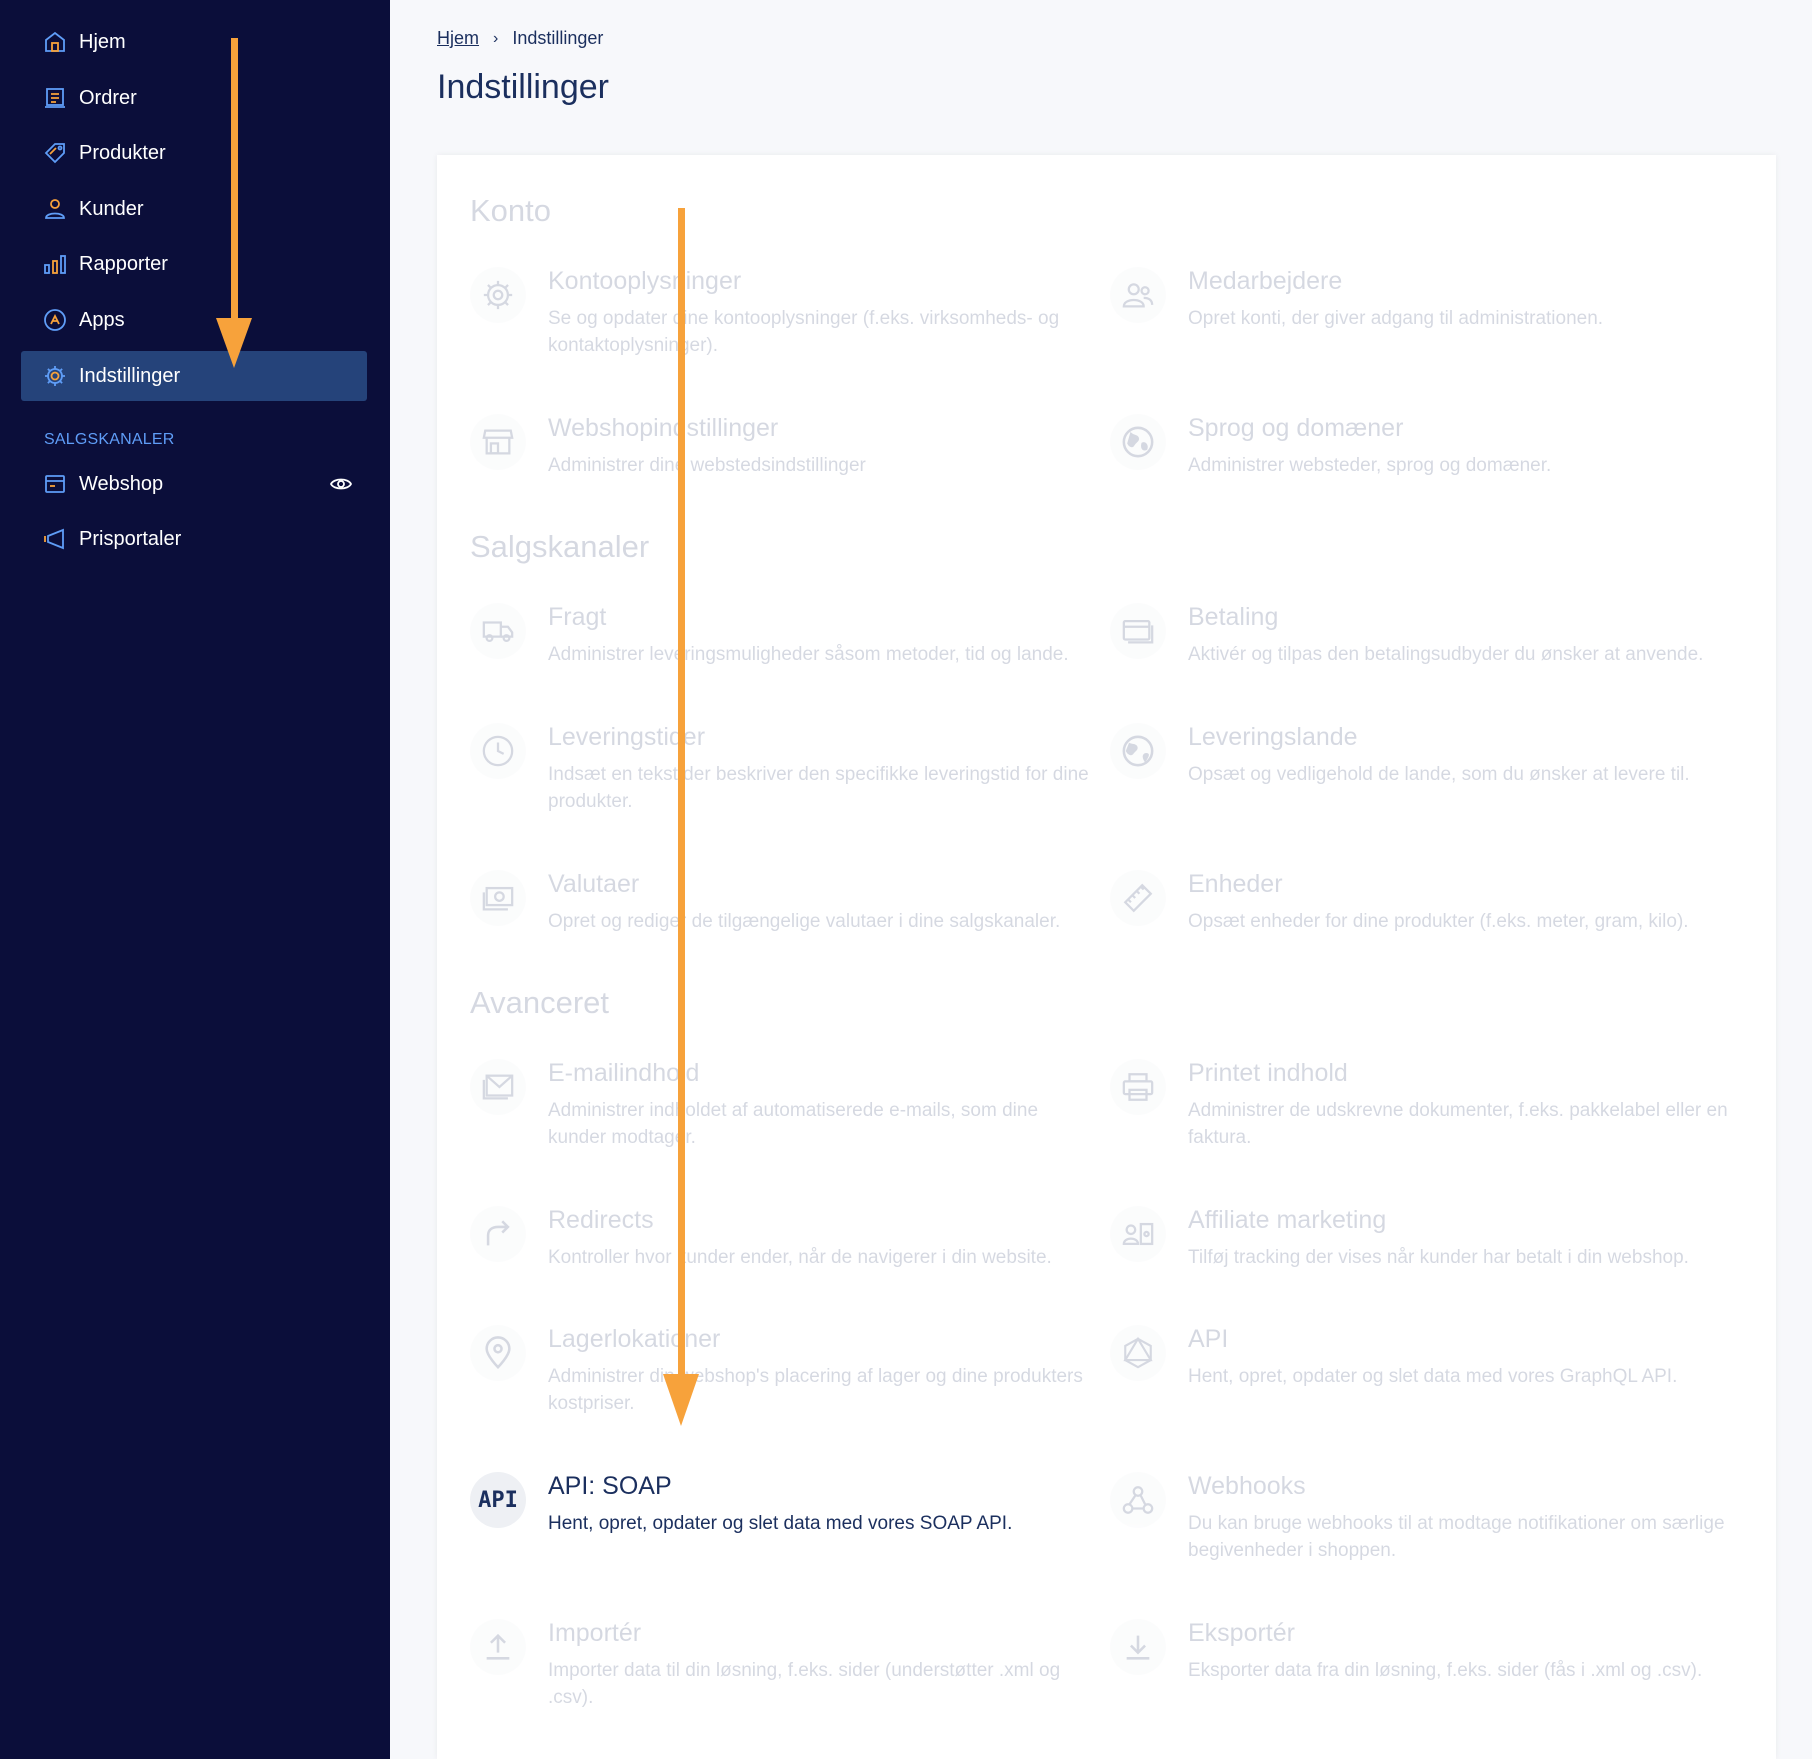  I want to click on chevron-right-icon: ›, so click(496, 38).